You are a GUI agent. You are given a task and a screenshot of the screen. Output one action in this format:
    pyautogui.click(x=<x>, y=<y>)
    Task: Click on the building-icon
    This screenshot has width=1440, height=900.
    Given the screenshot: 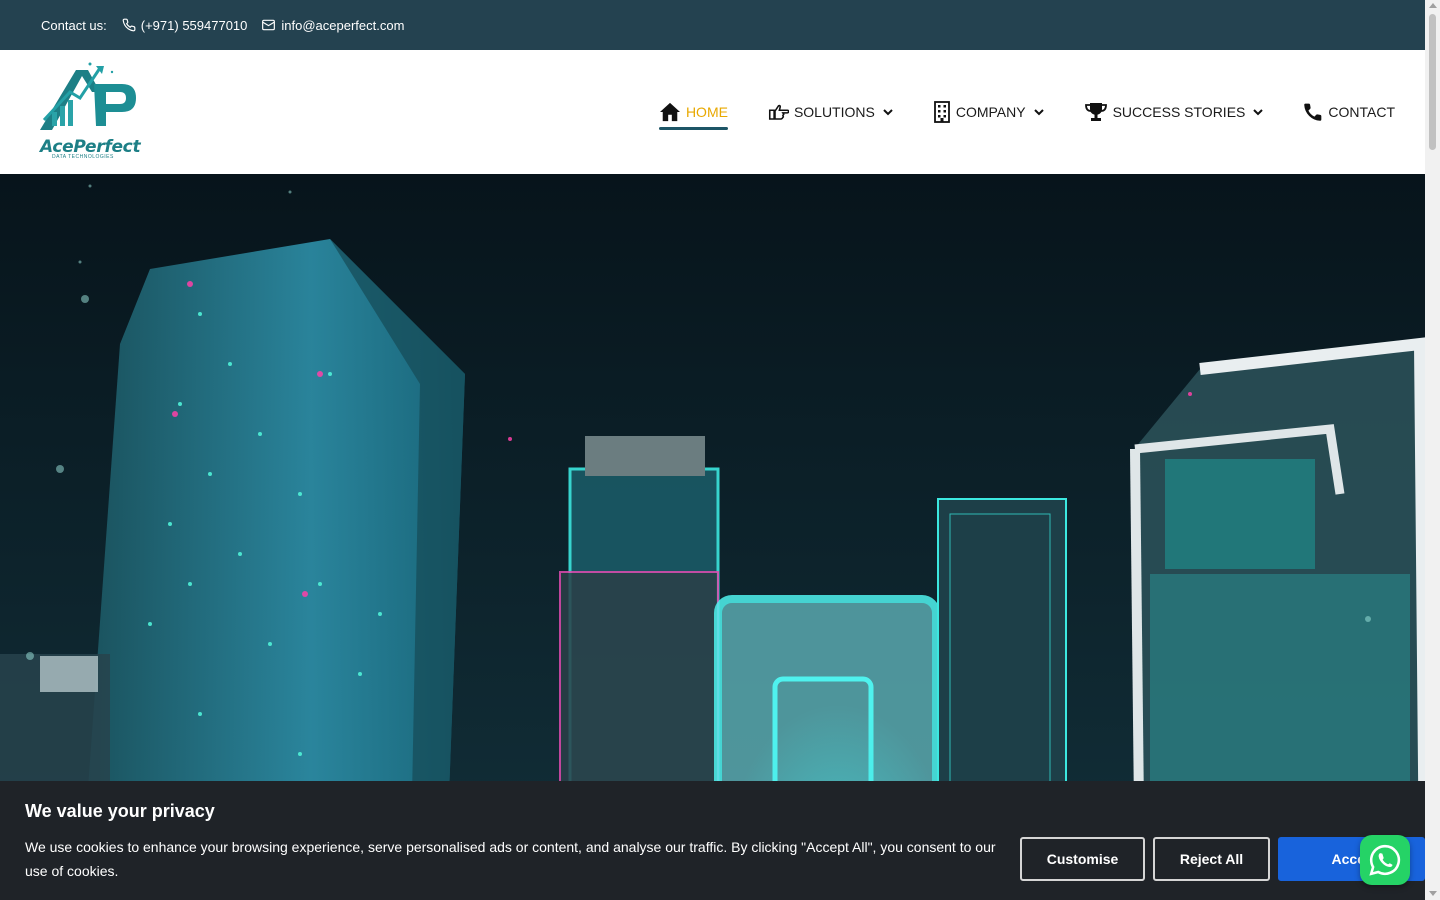 What is the action you would take?
    pyautogui.click(x=942, y=112)
    